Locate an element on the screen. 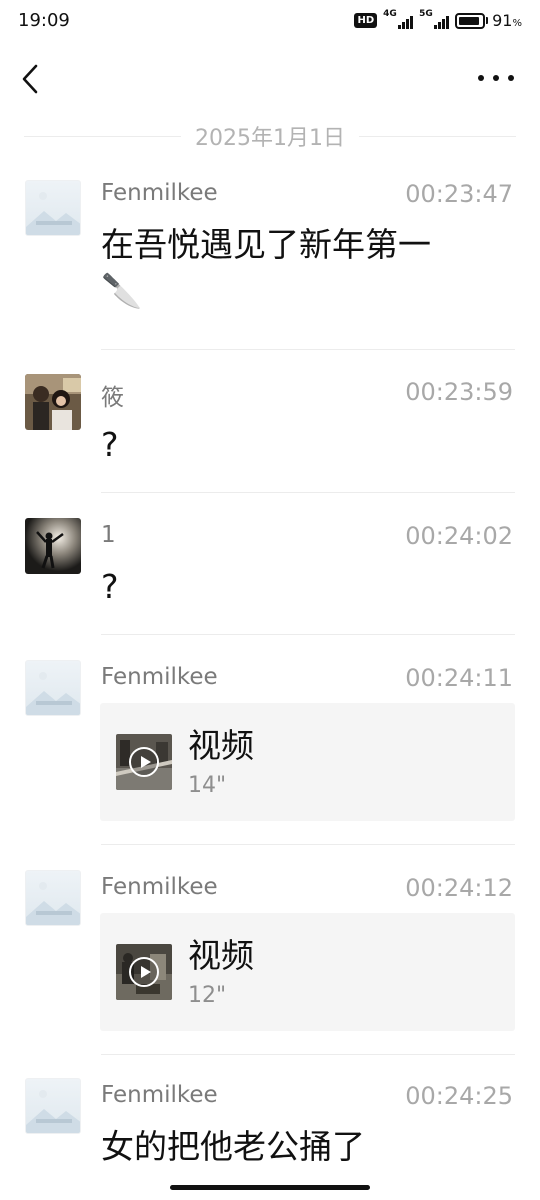 This screenshot has width=540, height=1200. signal-5g-icon: 5G is located at coordinates (434, 19).